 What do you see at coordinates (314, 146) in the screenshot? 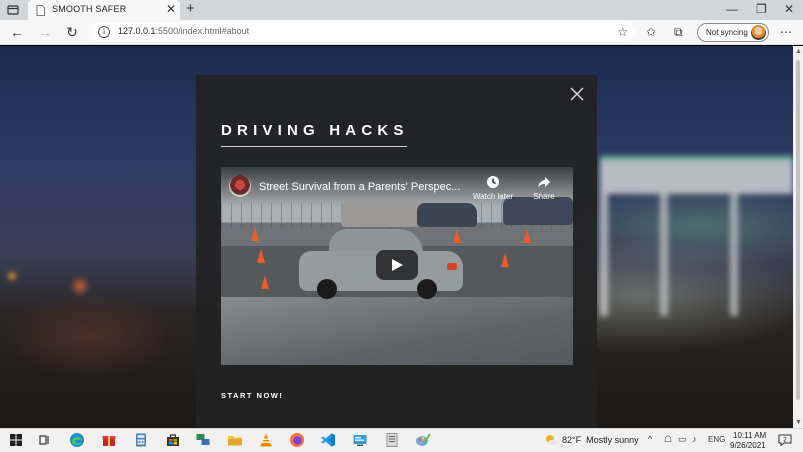
I see `title-divider` at bounding box center [314, 146].